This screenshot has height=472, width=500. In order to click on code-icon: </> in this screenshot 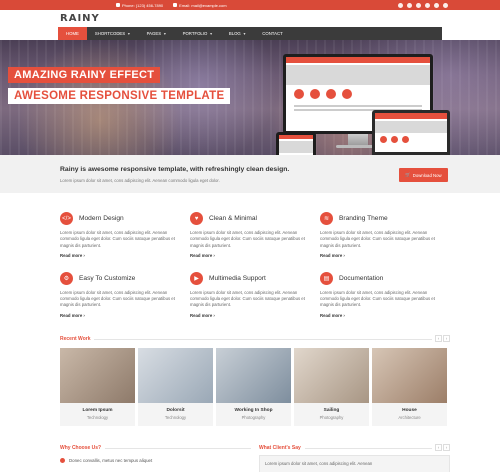, I will do `click(66, 218)`.